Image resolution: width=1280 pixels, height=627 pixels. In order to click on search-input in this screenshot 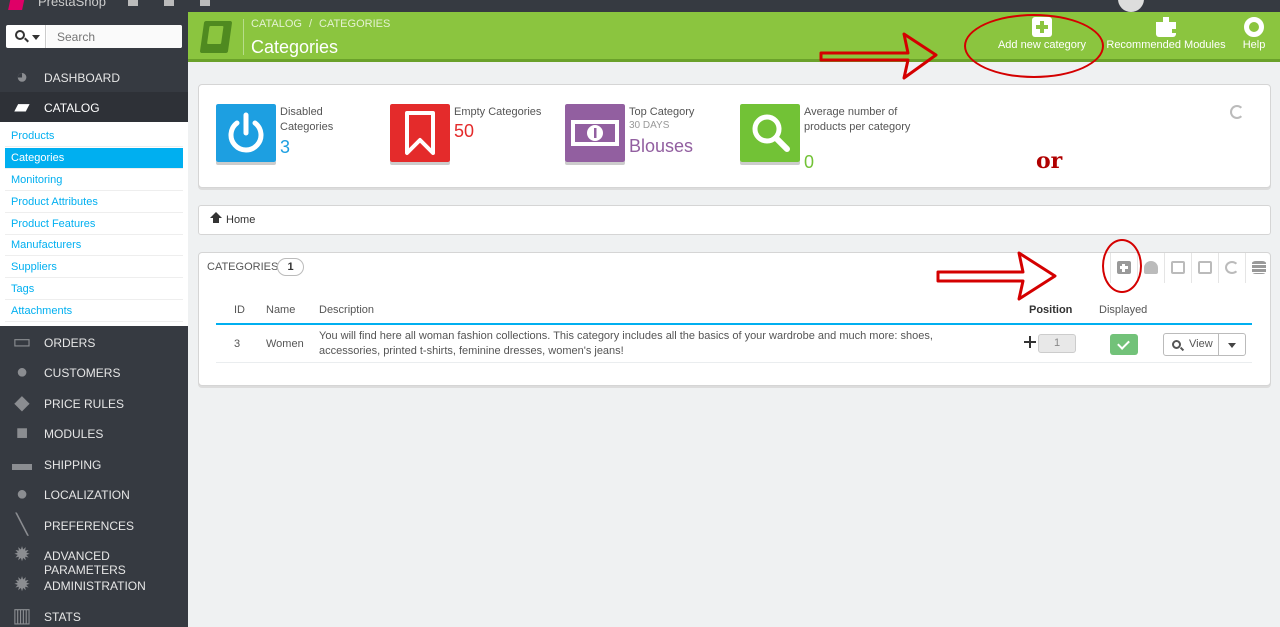, I will do `click(114, 36)`.